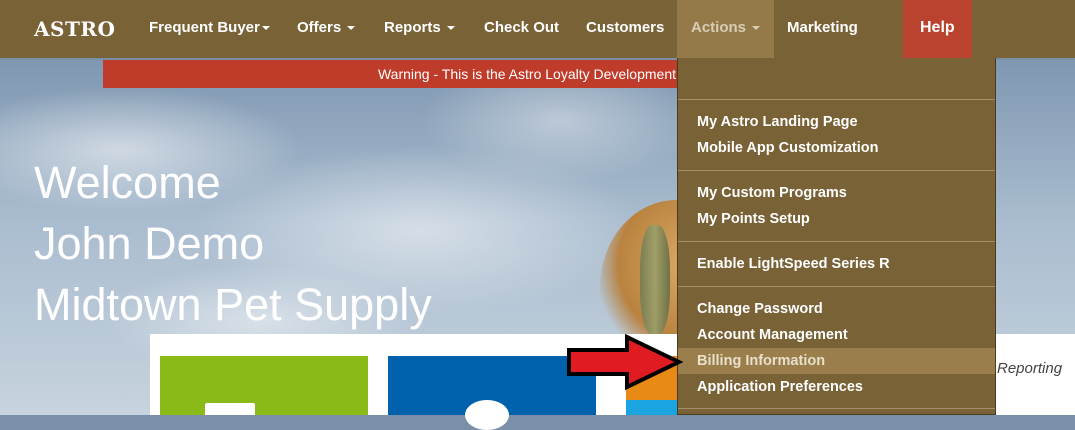  Describe the element at coordinates (836, 219) in the screenshot. I see `menu-item-my-points-setup: My Points Setup` at that location.